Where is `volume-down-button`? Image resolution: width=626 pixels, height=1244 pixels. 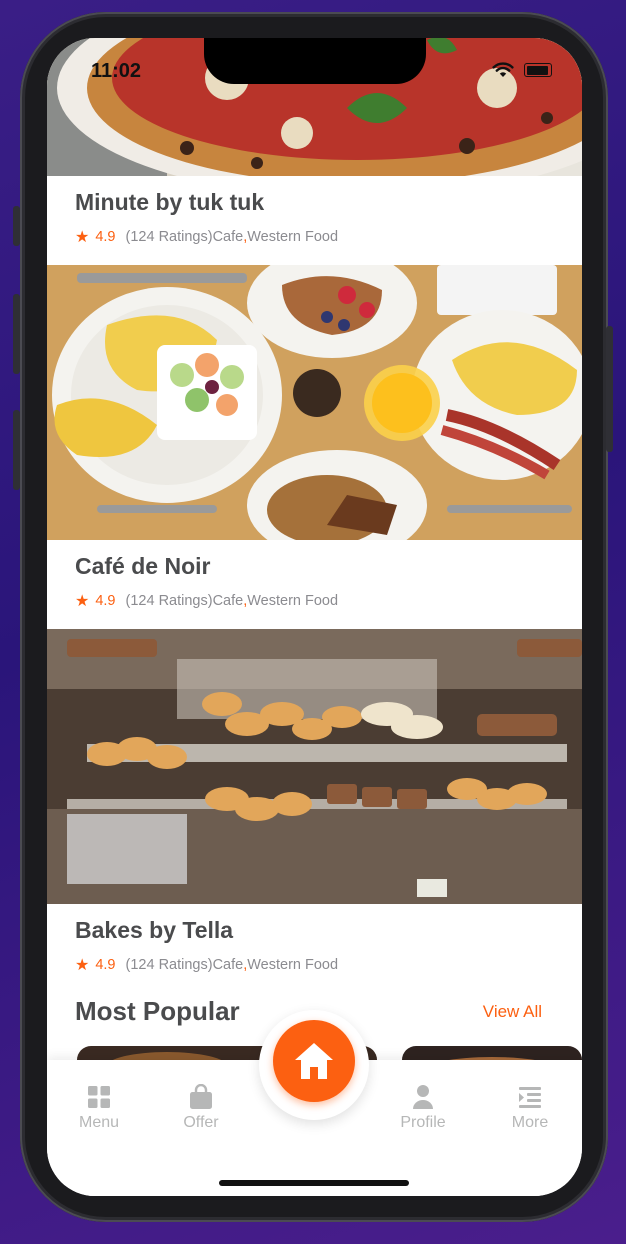 volume-down-button is located at coordinates (16, 450).